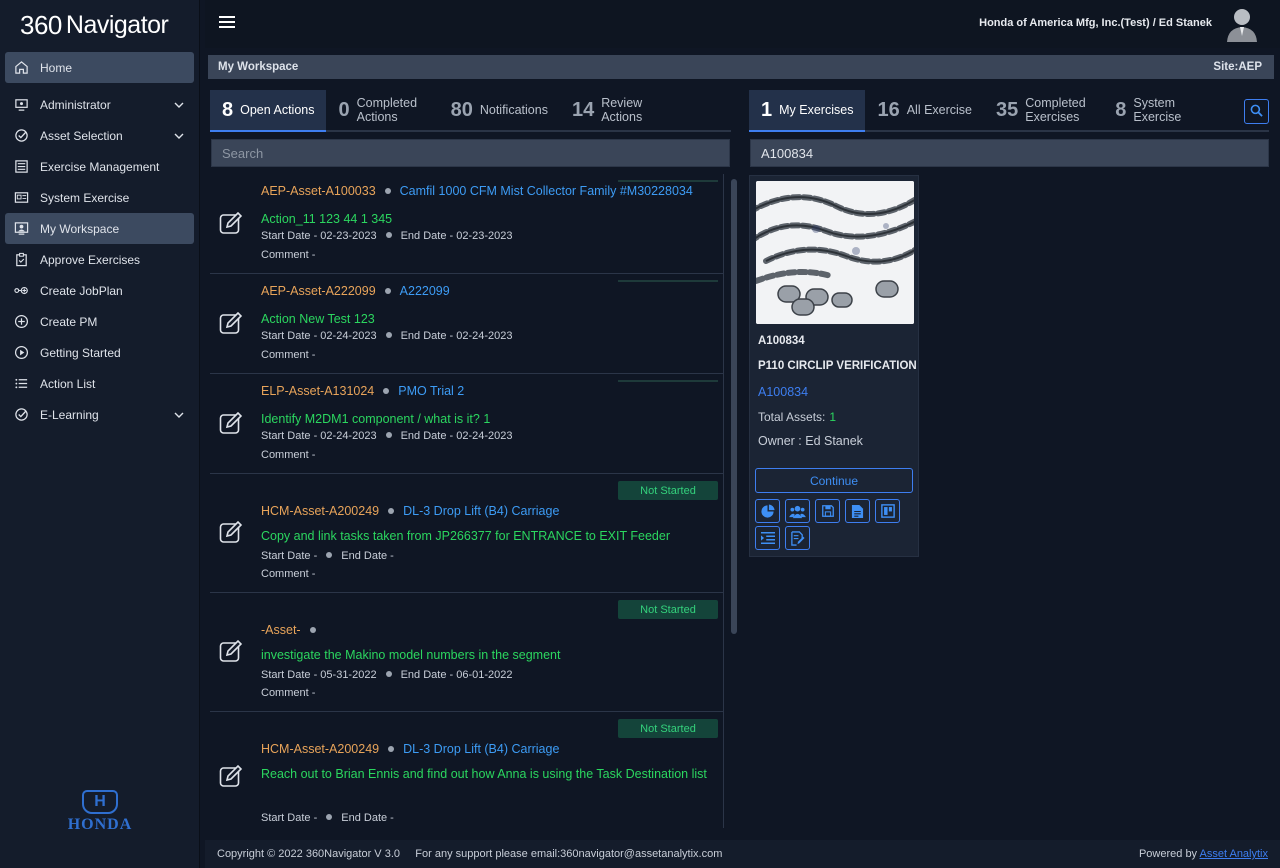  Describe the element at coordinates (277, 110) in the screenshot. I see `tab-label: Open Actions` at that location.